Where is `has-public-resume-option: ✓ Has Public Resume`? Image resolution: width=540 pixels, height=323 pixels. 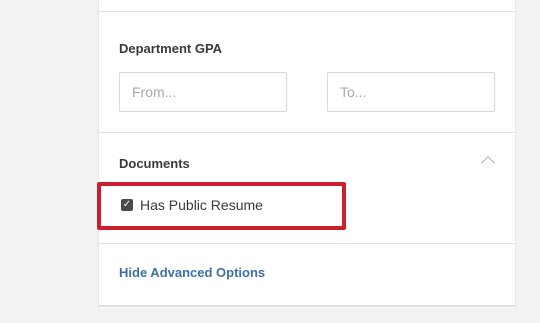
has-public-resume-option: ✓ Has Public Resume is located at coordinates (192, 205).